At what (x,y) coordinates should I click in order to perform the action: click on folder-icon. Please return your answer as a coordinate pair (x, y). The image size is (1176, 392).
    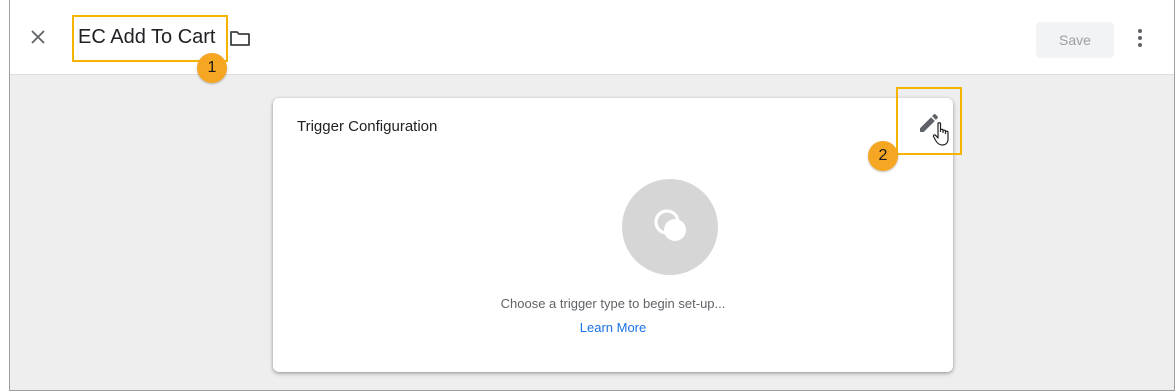
    Looking at the image, I should click on (240, 38).